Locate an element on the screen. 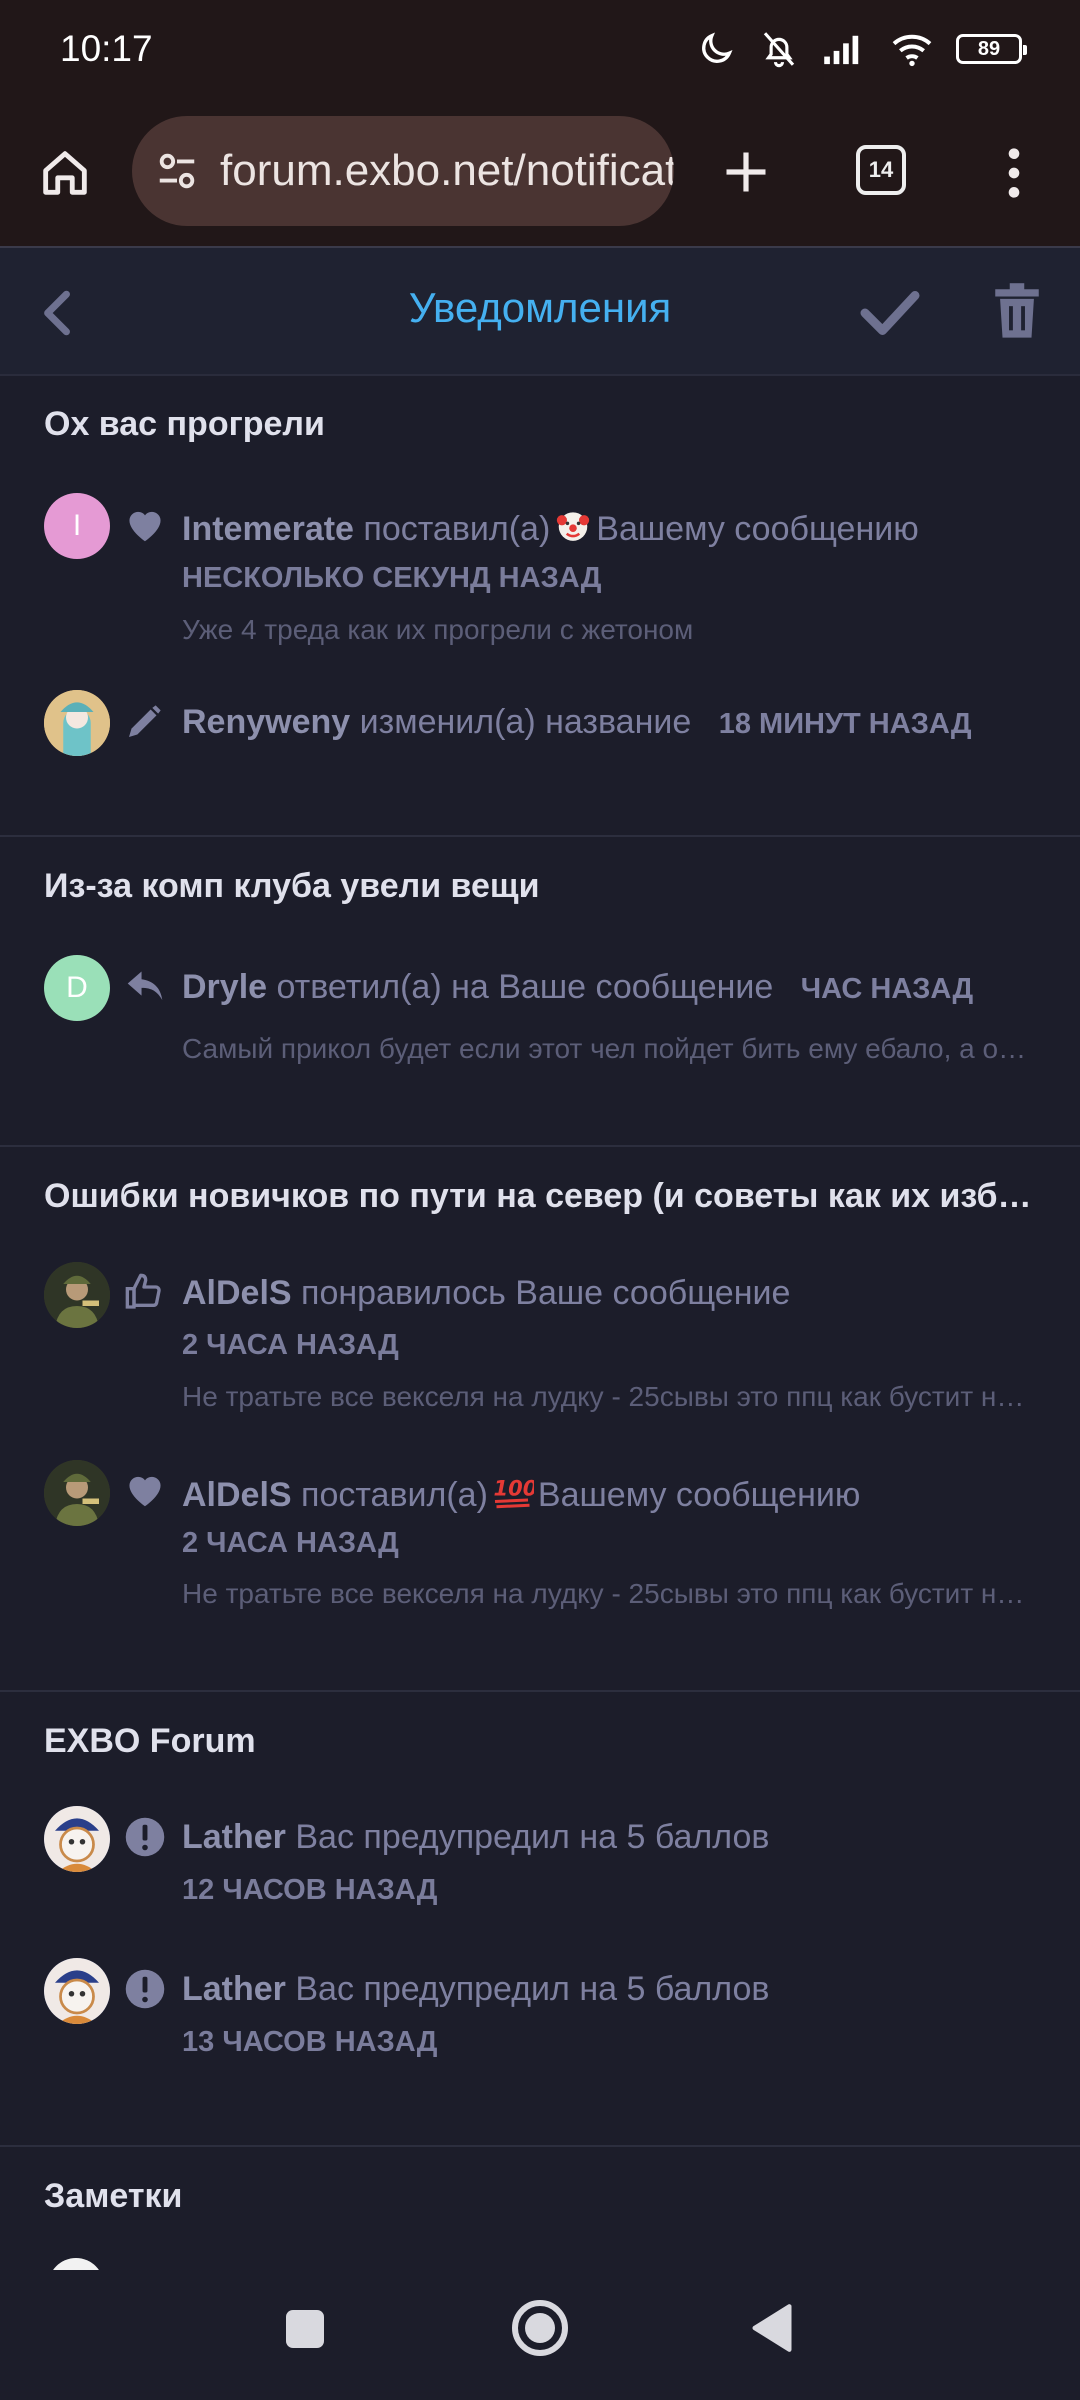 The width and height of the screenshot is (1080, 2400). browser-toolbar: forum.exbo.net/notifications 14 is located at coordinates (540, 174).